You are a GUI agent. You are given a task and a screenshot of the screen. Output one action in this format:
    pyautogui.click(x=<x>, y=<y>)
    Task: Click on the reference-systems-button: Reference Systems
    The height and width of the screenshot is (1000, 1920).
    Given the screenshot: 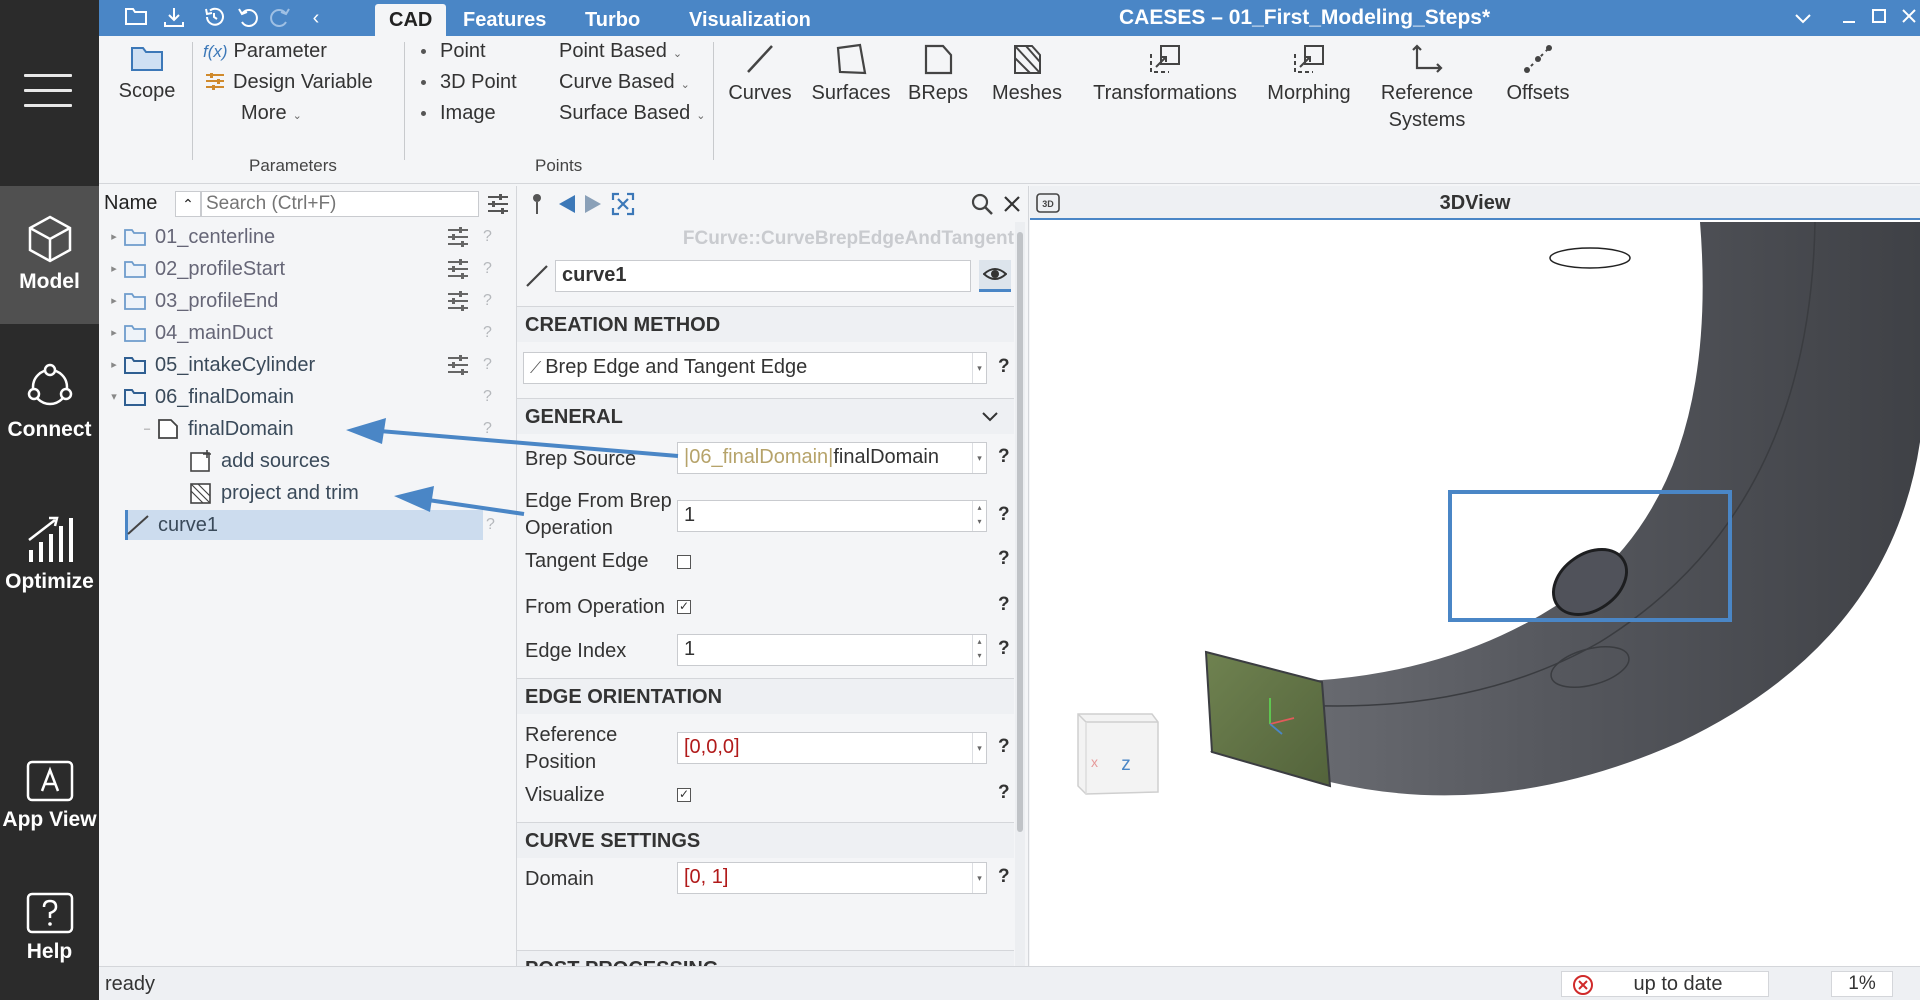 What is the action you would take?
    pyautogui.click(x=1427, y=88)
    